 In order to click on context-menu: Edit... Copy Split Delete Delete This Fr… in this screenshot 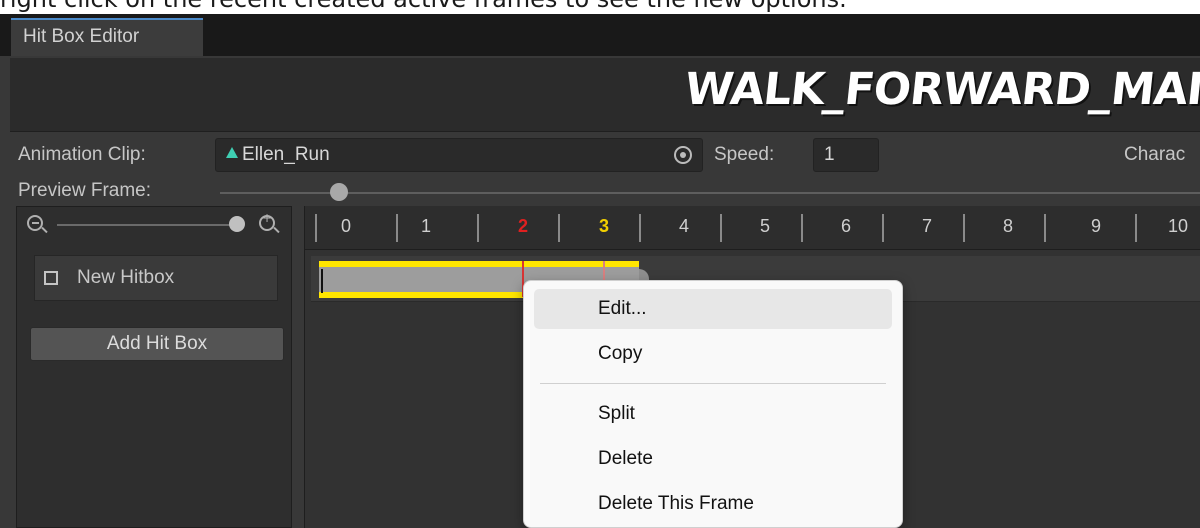, I will do `click(713, 404)`.